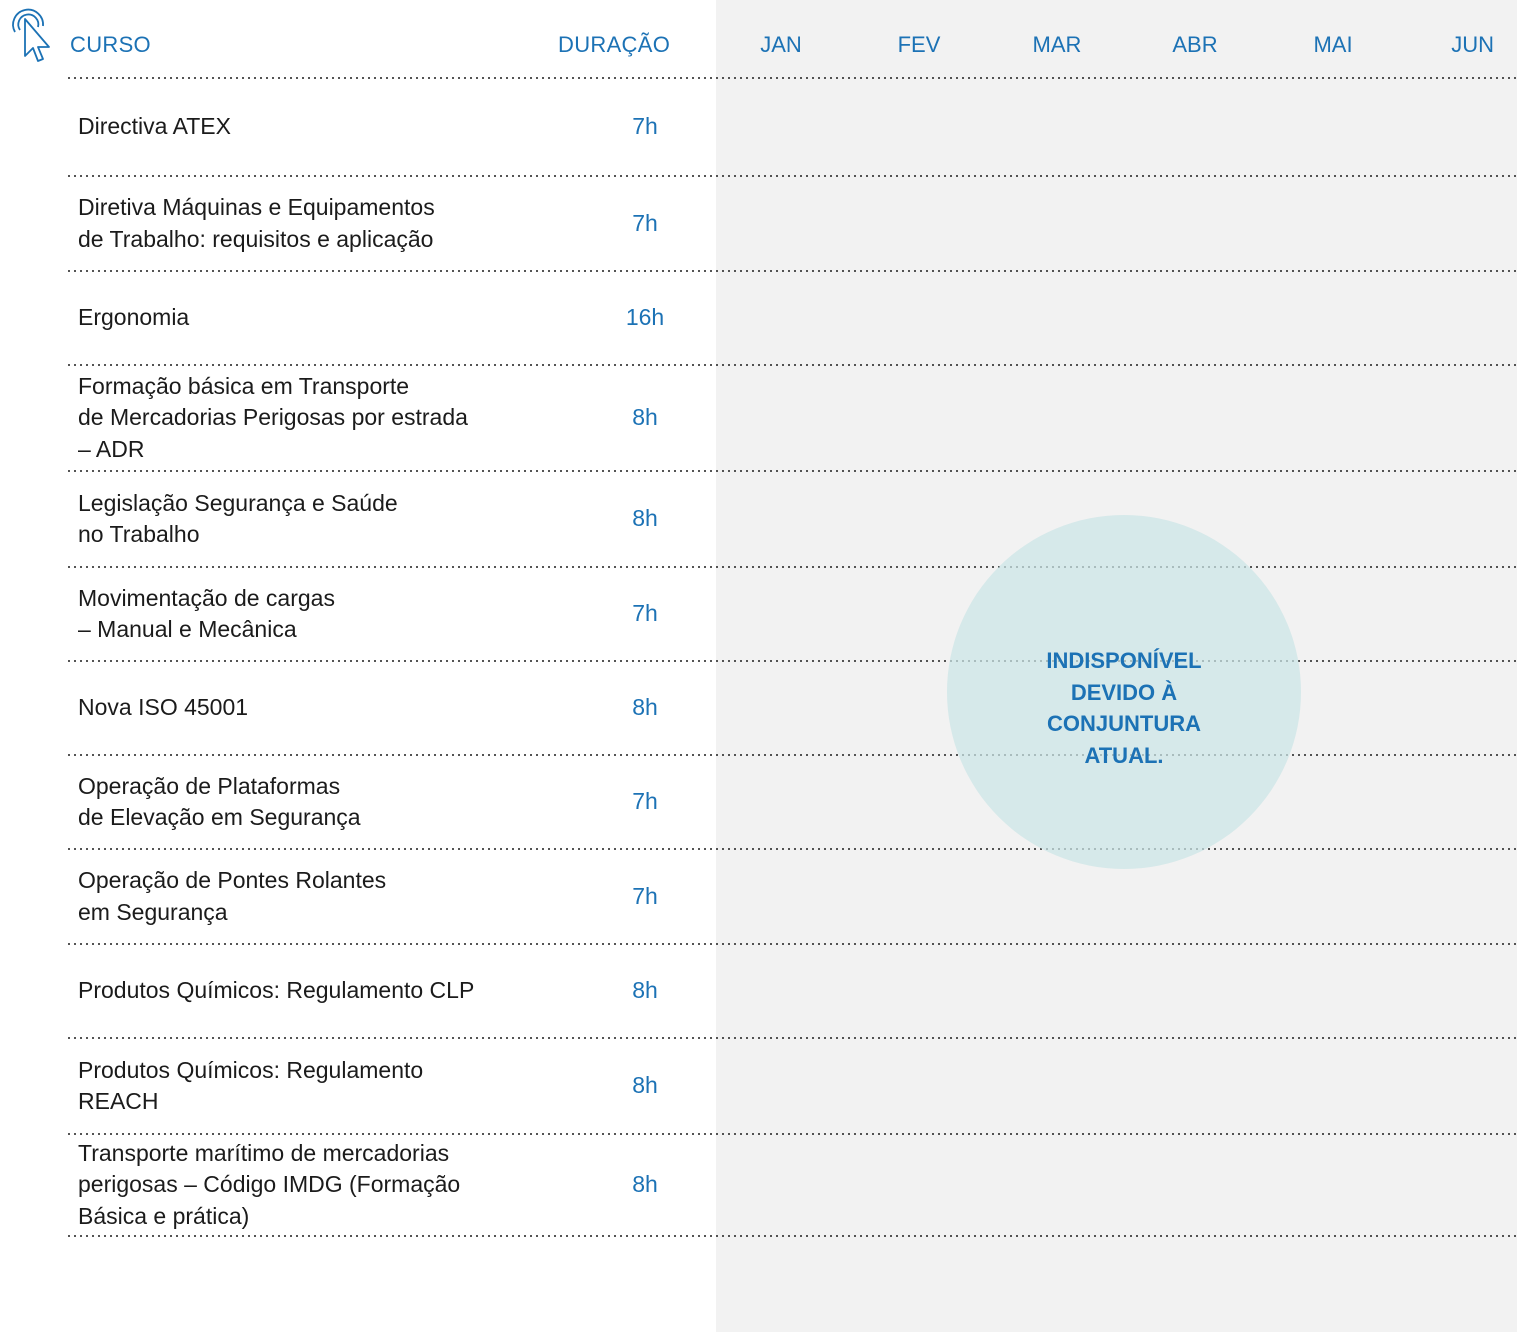 This screenshot has width=1517, height=1332. I want to click on course-name: Produtos Químicos: Regulamento CLP, so click(276, 990).